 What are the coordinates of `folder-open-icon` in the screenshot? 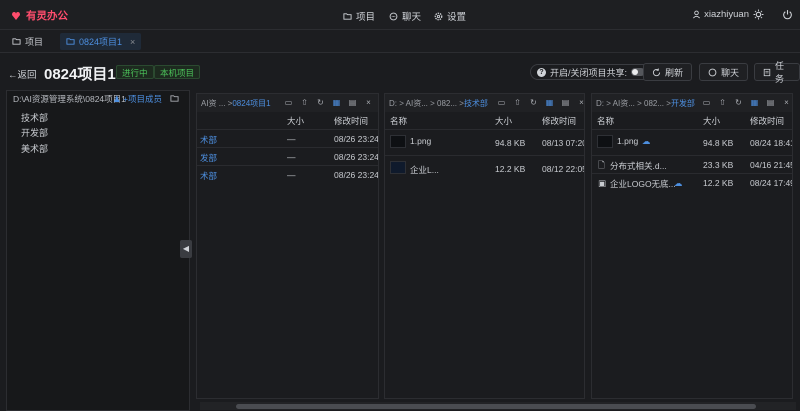 It's located at (70, 41).